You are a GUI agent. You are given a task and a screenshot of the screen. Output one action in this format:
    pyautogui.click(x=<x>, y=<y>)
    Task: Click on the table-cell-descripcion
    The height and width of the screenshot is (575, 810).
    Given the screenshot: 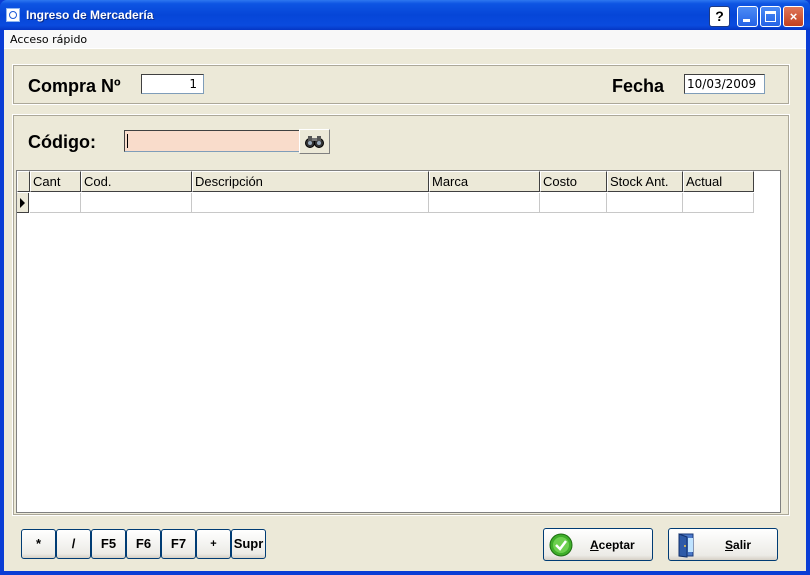 What is the action you would take?
    pyautogui.click(x=310, y=203)
    